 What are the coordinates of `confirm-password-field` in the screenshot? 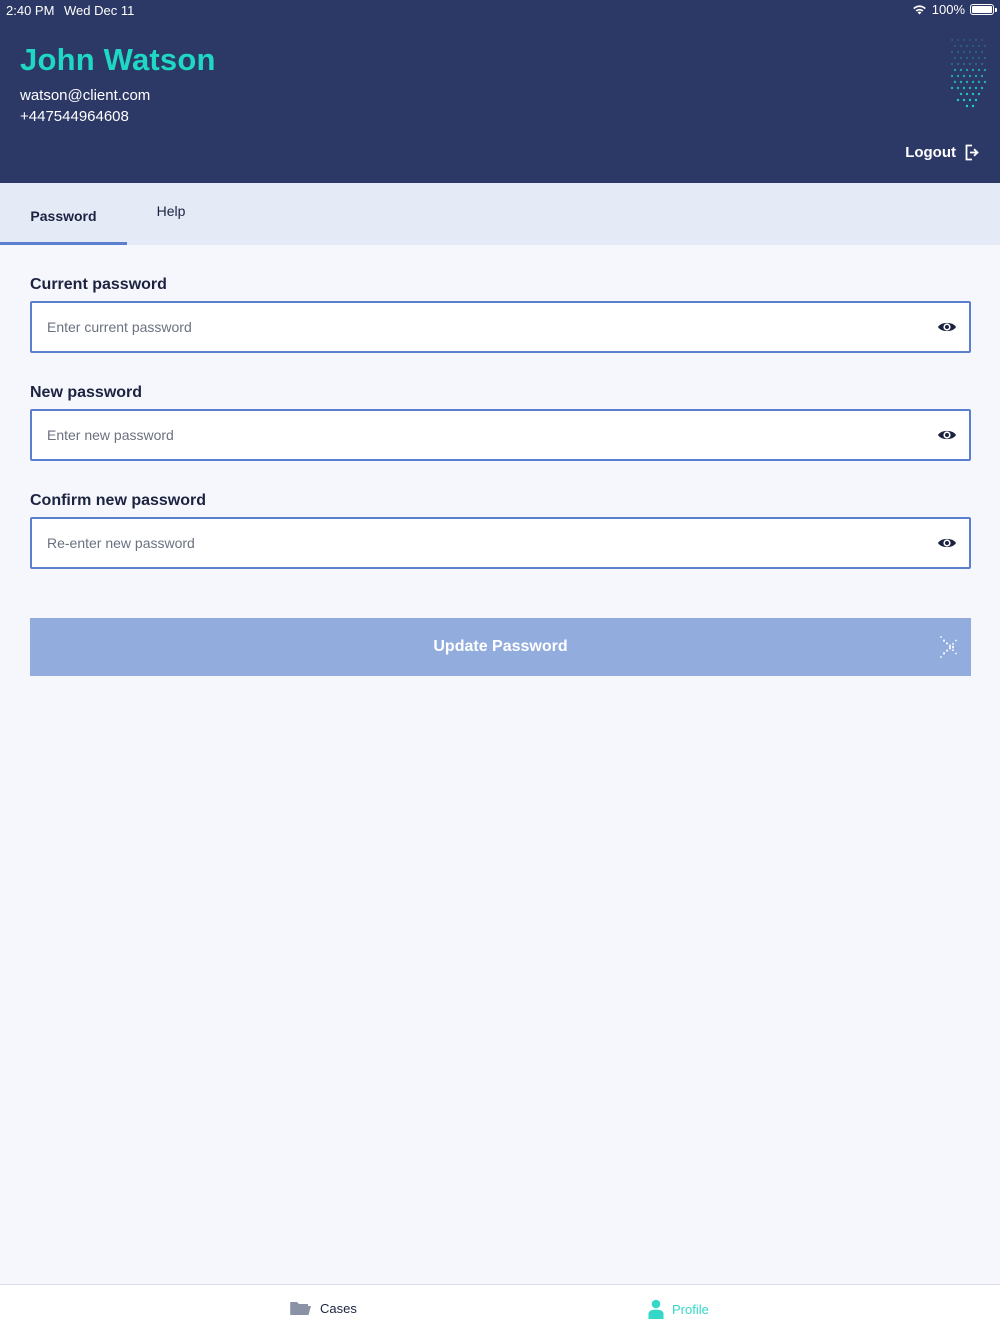 It's located at (500, 543).